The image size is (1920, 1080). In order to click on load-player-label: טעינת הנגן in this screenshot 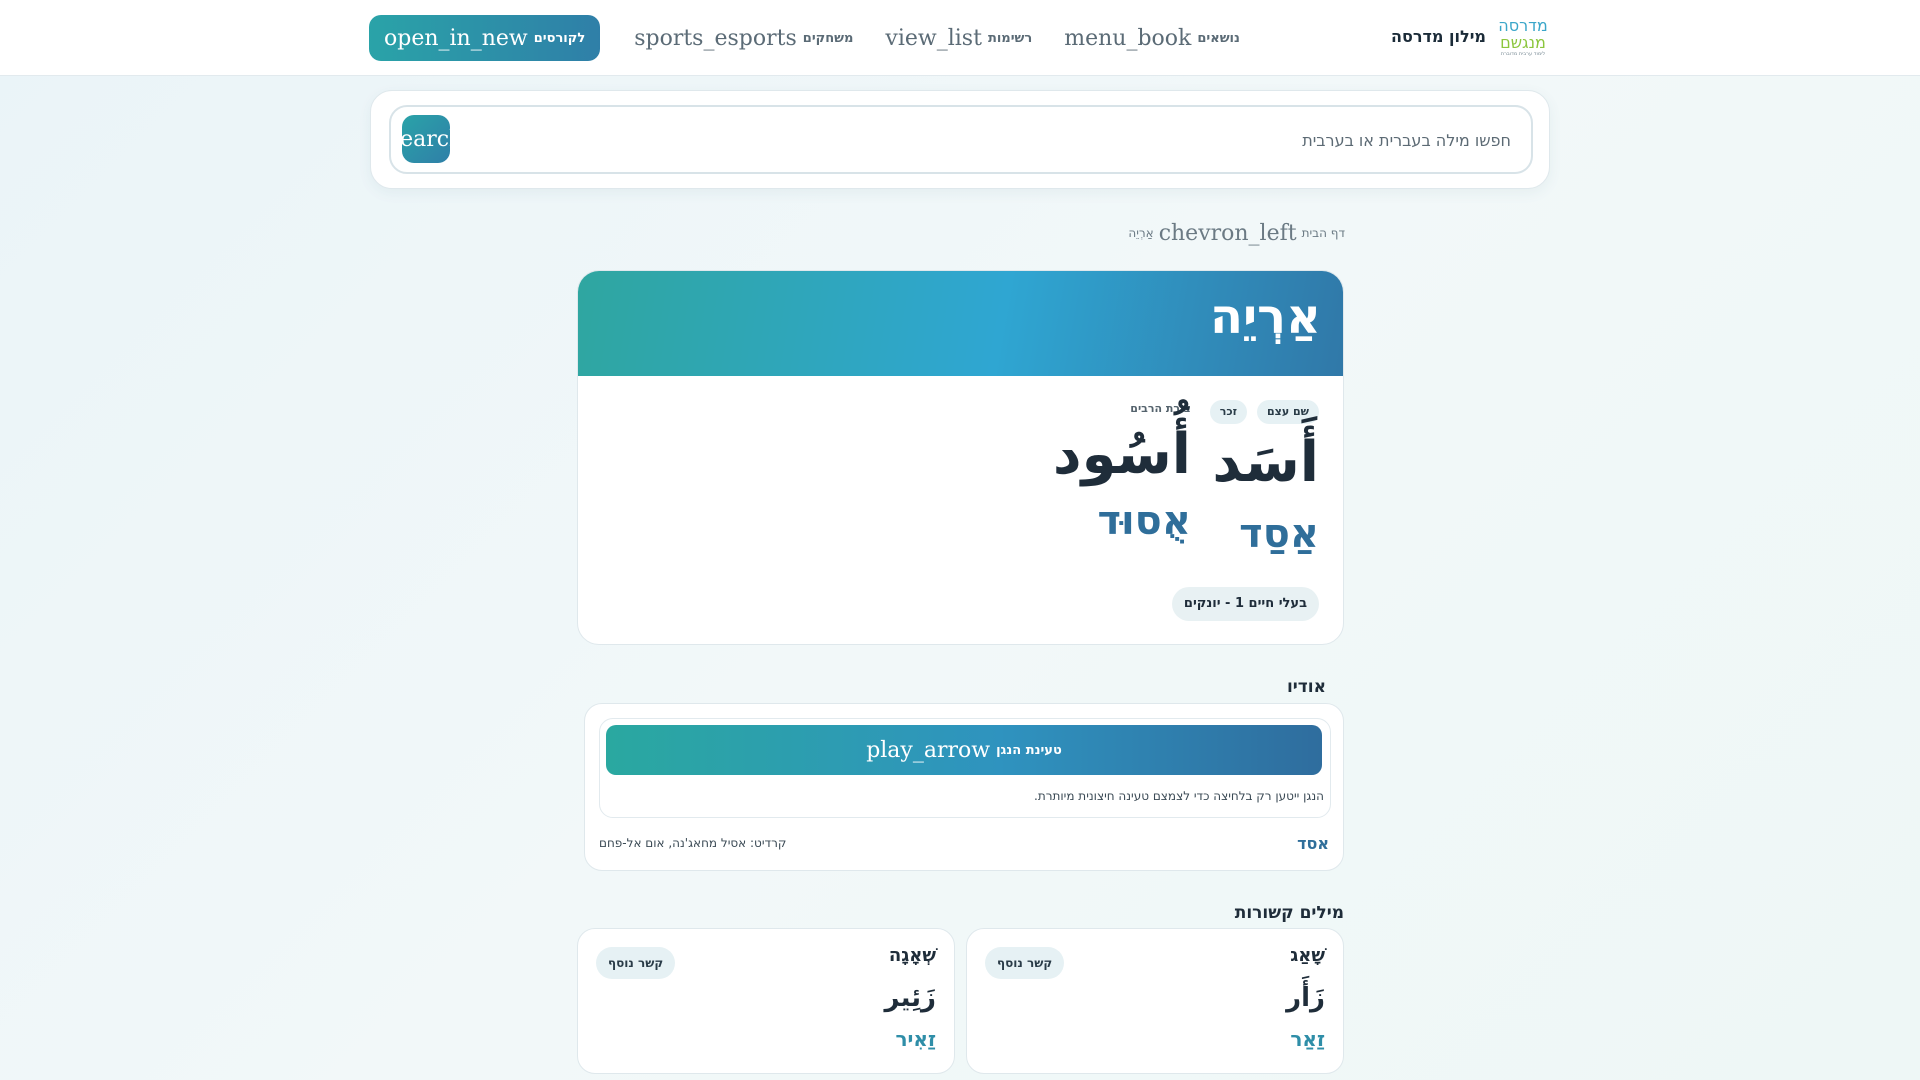, I will do `click(1029, 750)`.